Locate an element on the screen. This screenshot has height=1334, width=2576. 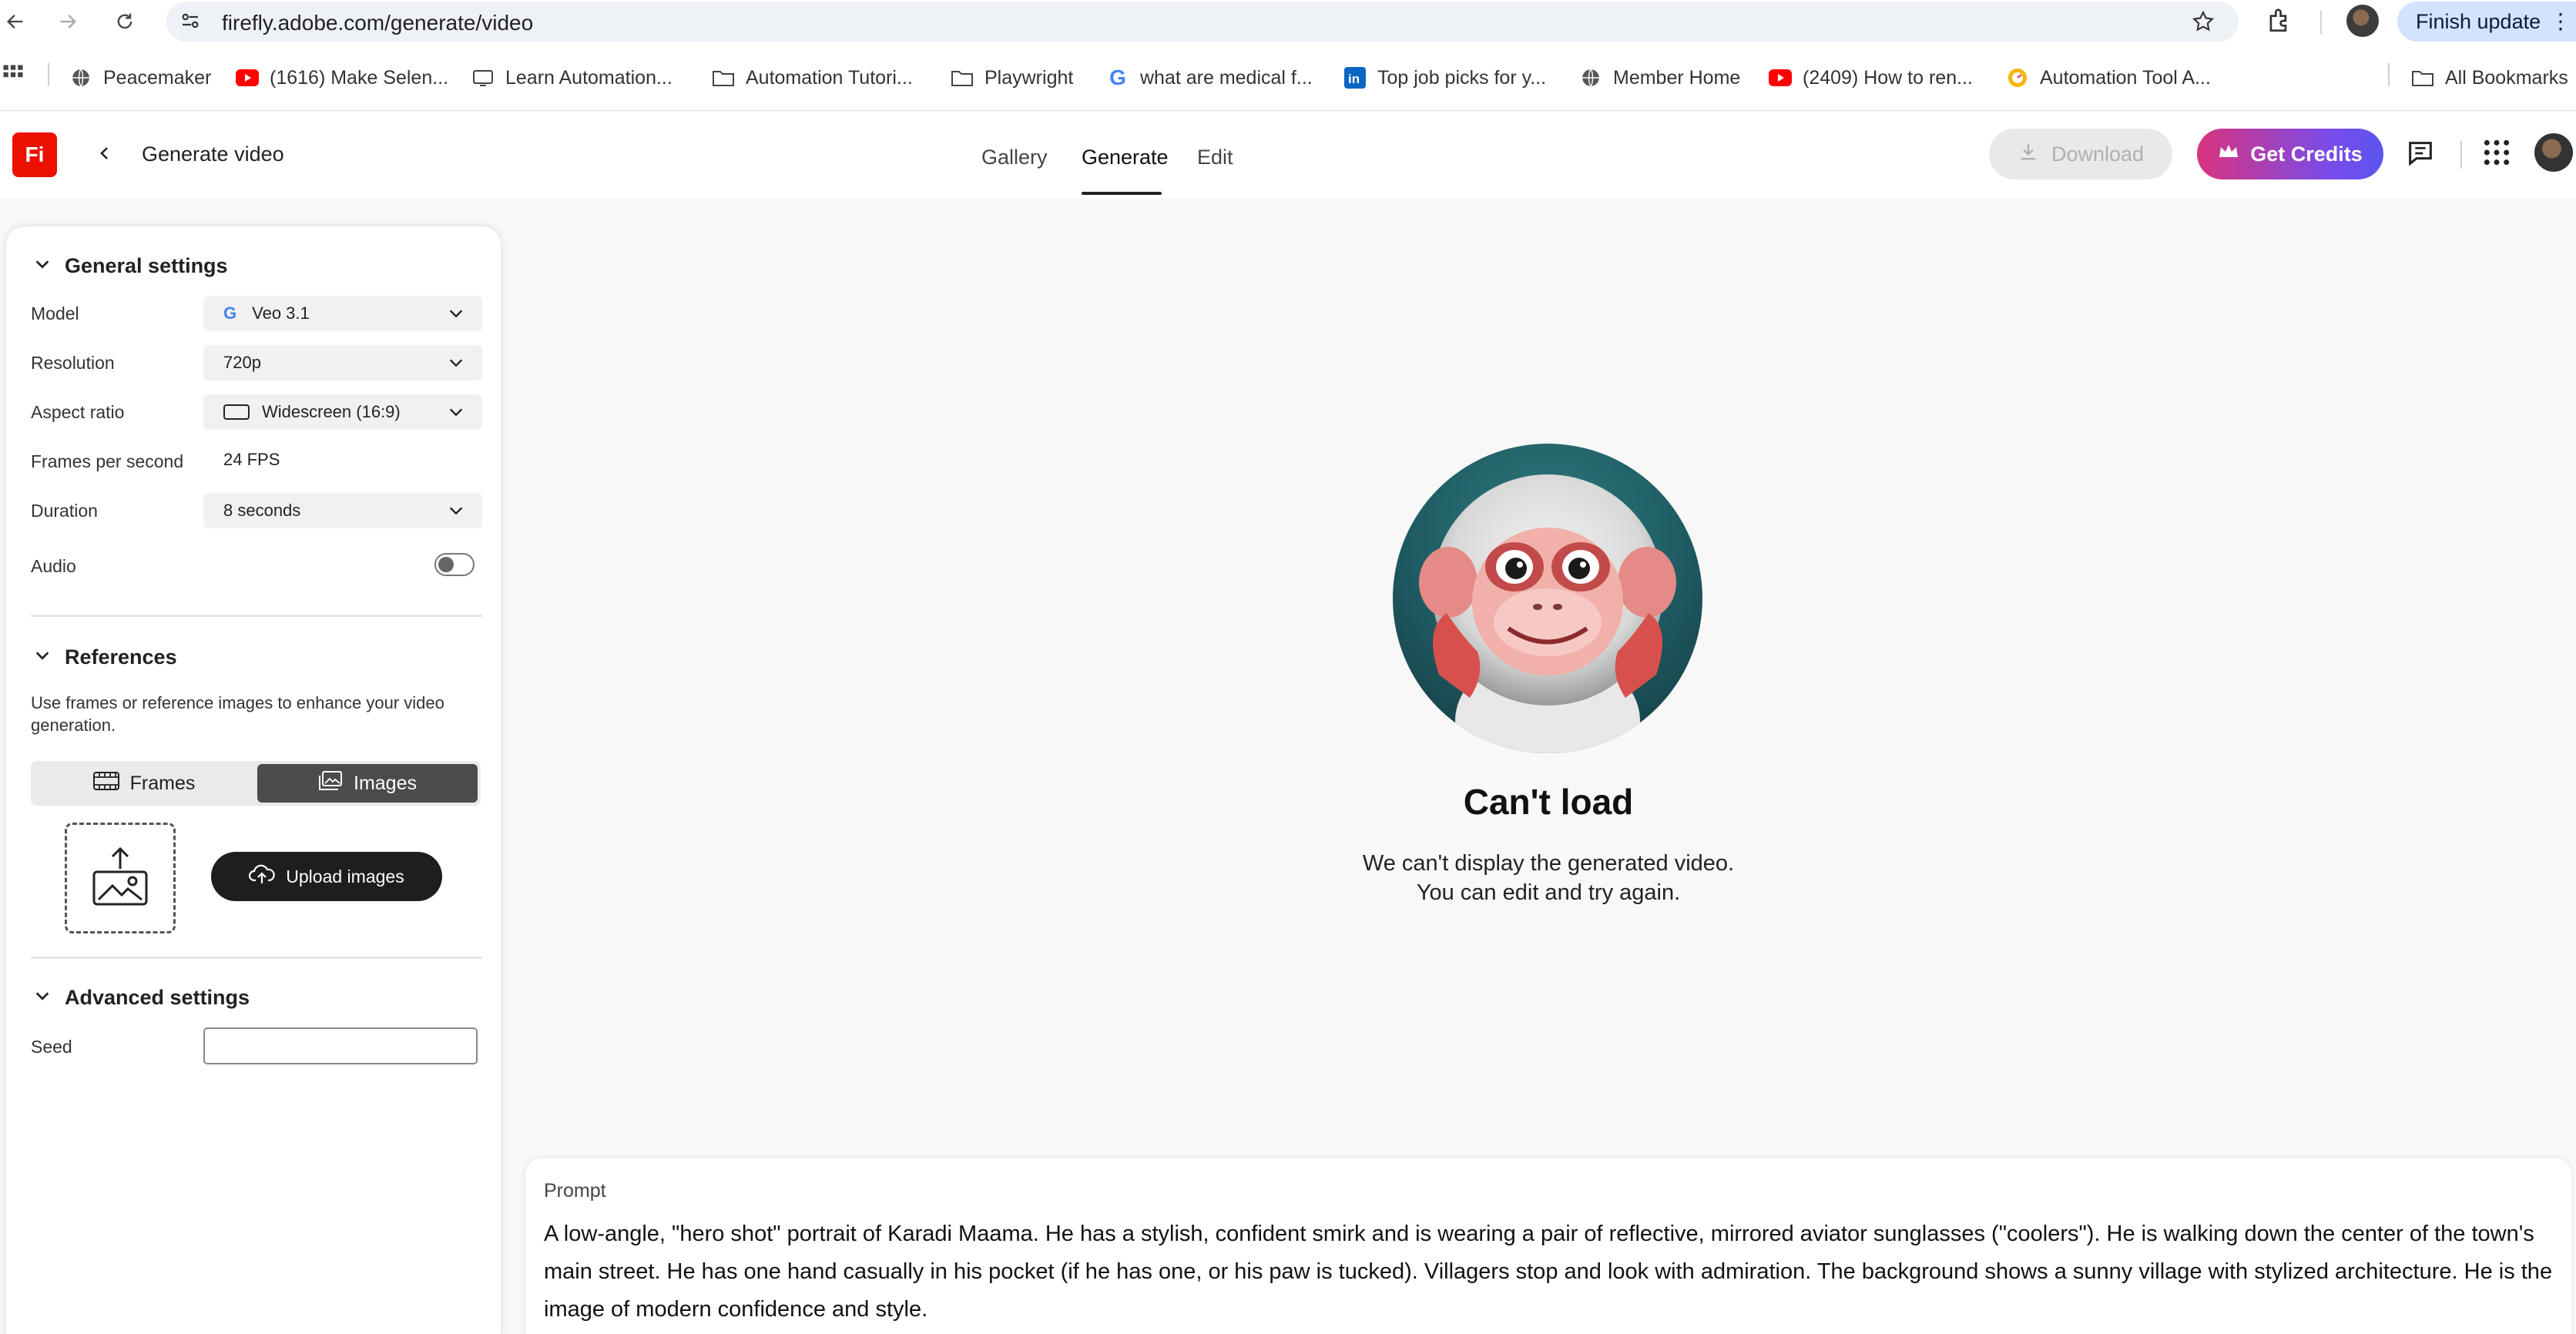
duration-value: 8 seconds is located at coordinates (262, 510).